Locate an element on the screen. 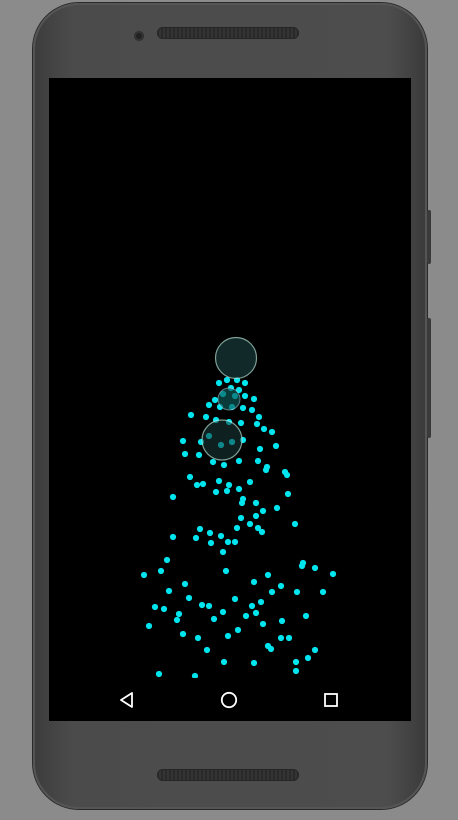 This screenshot has width=458, height=820. circle-home-icon is located at coordinates (229, 700).